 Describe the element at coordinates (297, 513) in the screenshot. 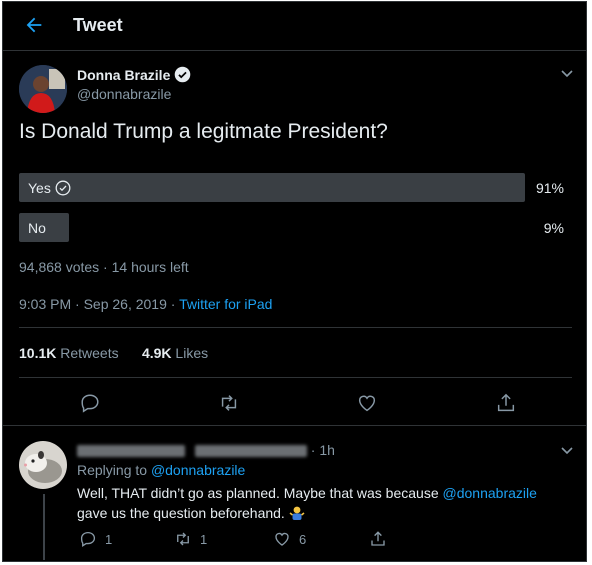

I see `shrug-emoji-icon` at that location.